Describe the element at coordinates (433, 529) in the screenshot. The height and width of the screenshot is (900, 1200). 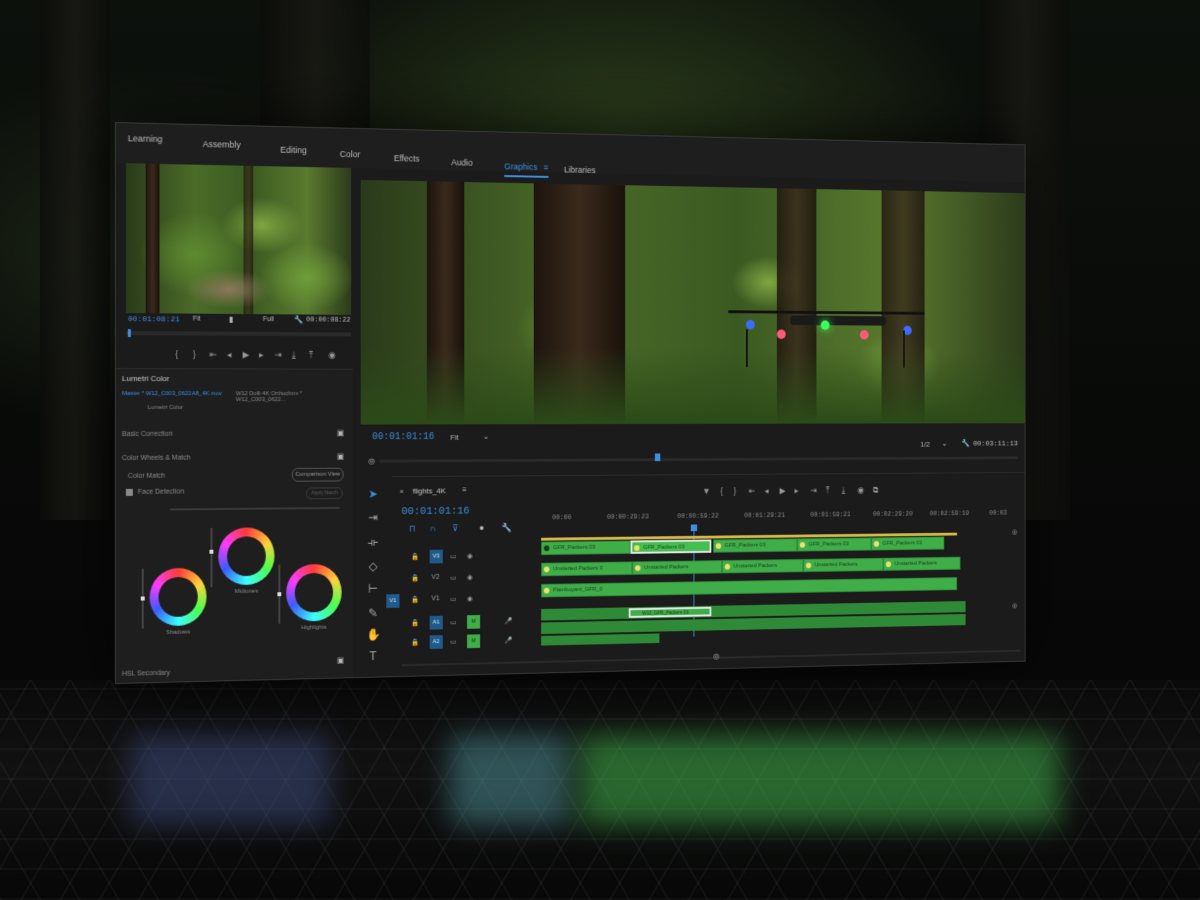
I see `linked-selection-icon: ∩` at that location.